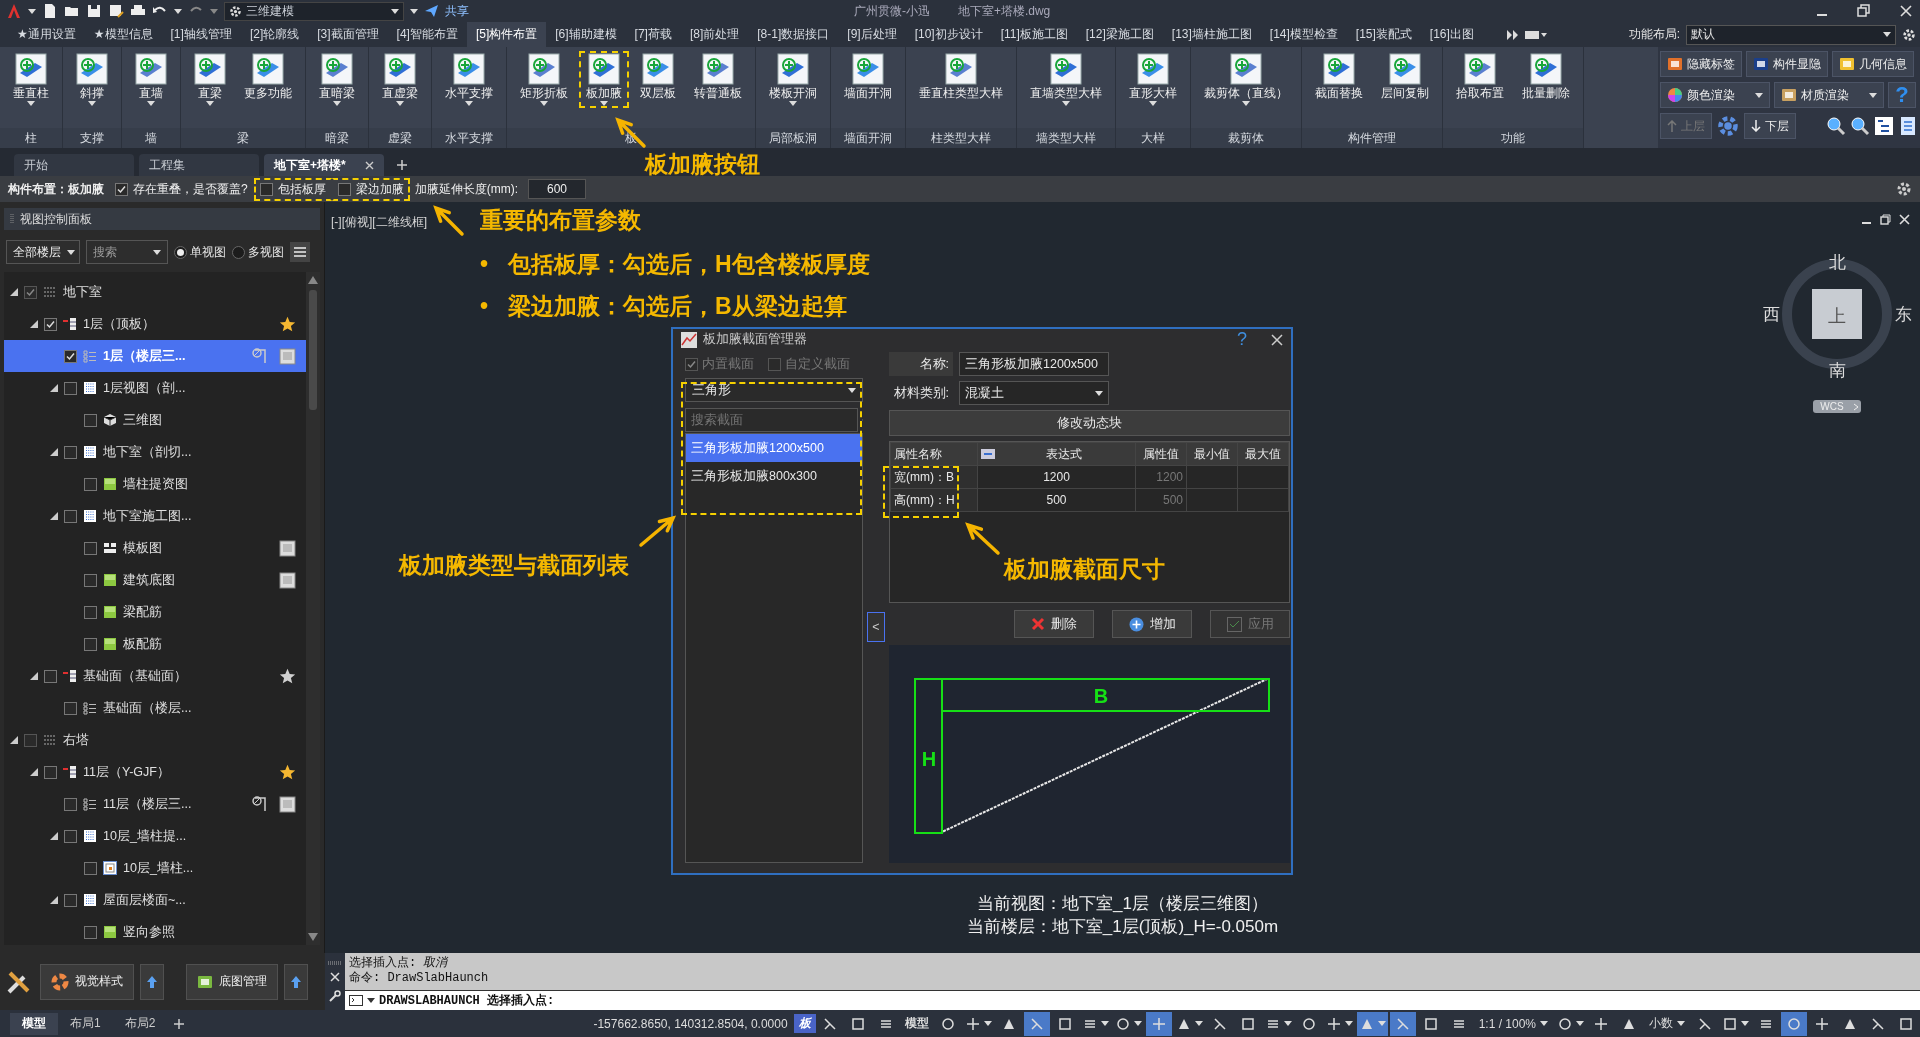  Describe the element at coordinates (287, 804) in the screenshot. I see `sheet-icon` at that location.